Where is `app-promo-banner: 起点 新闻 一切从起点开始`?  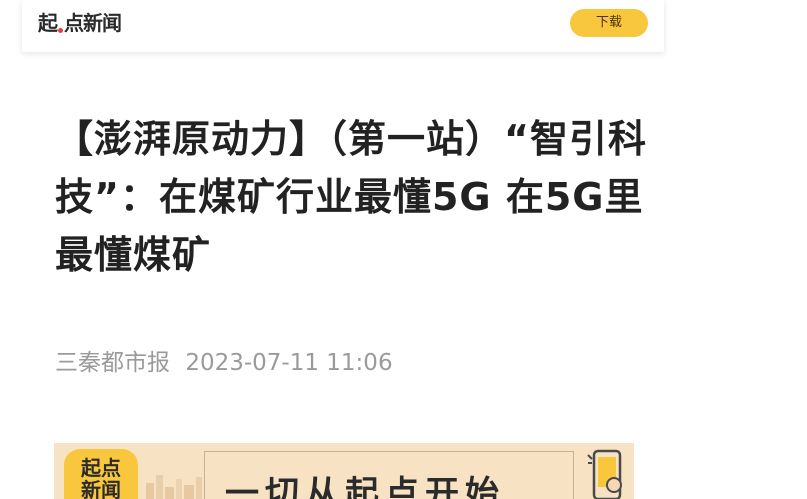
app-promo-banner: 起点 新闻 一切从起点开始 is located at coordinates (344, 471).